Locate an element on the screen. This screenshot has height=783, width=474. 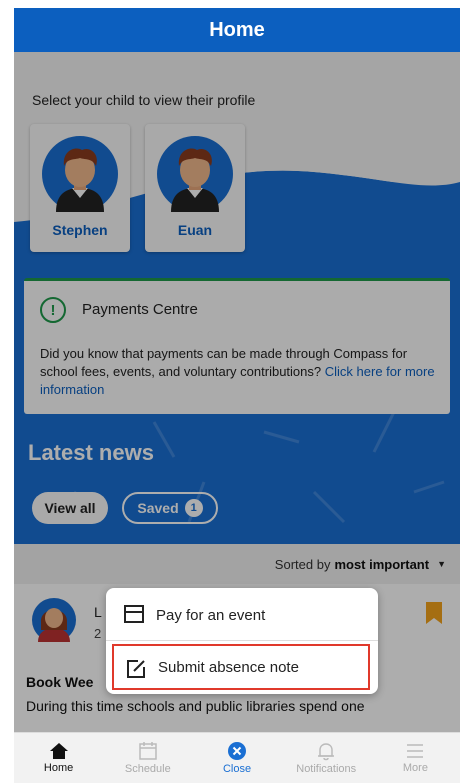
tab-close: Close is located at coordinates (236, 758).